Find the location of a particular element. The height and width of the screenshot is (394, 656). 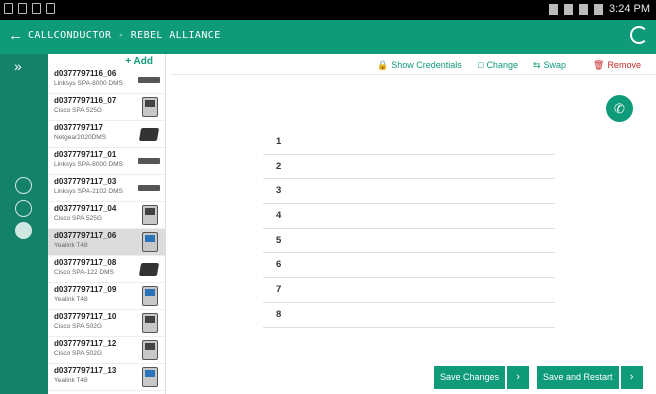

change-icon: □ is located at coordinates (481, 65).